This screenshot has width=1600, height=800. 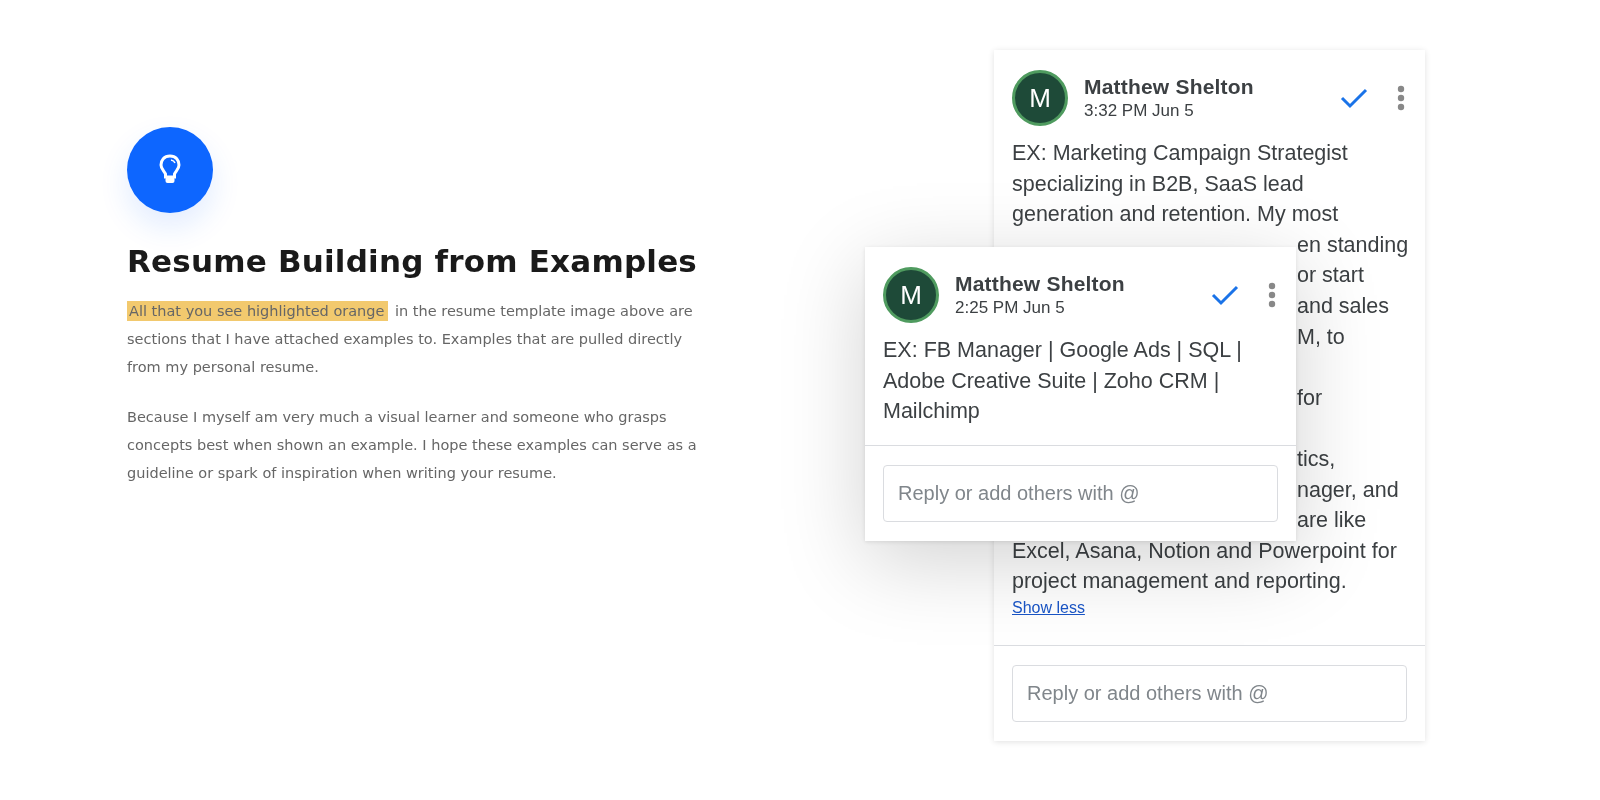 What do you see at coordinates (1204, 551) in the screenshot?
I see `comment-text-line: Excel, Asana, Notion and Powerpoint for` at bounding box center [1204, 551].